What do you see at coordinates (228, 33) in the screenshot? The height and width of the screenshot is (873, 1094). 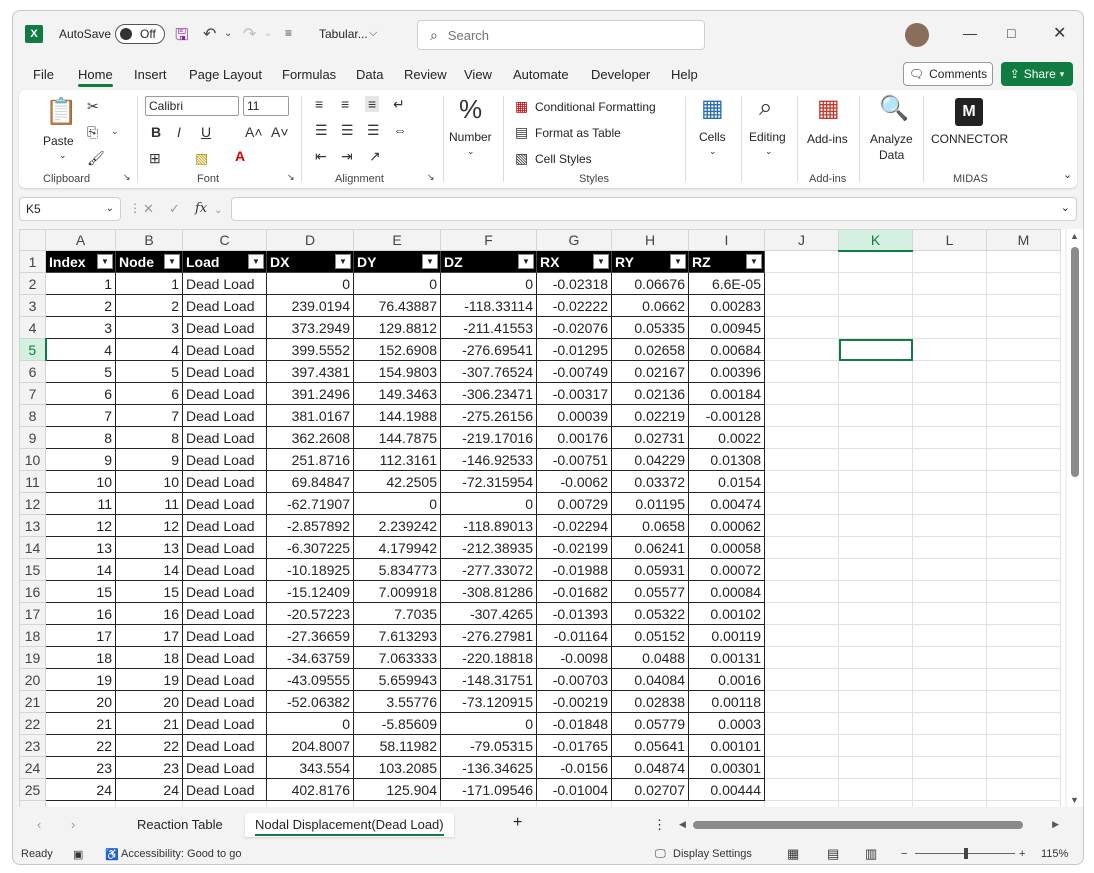 I see `undo-dropdown-icon: ⌄` at bounding box center [228, 33].